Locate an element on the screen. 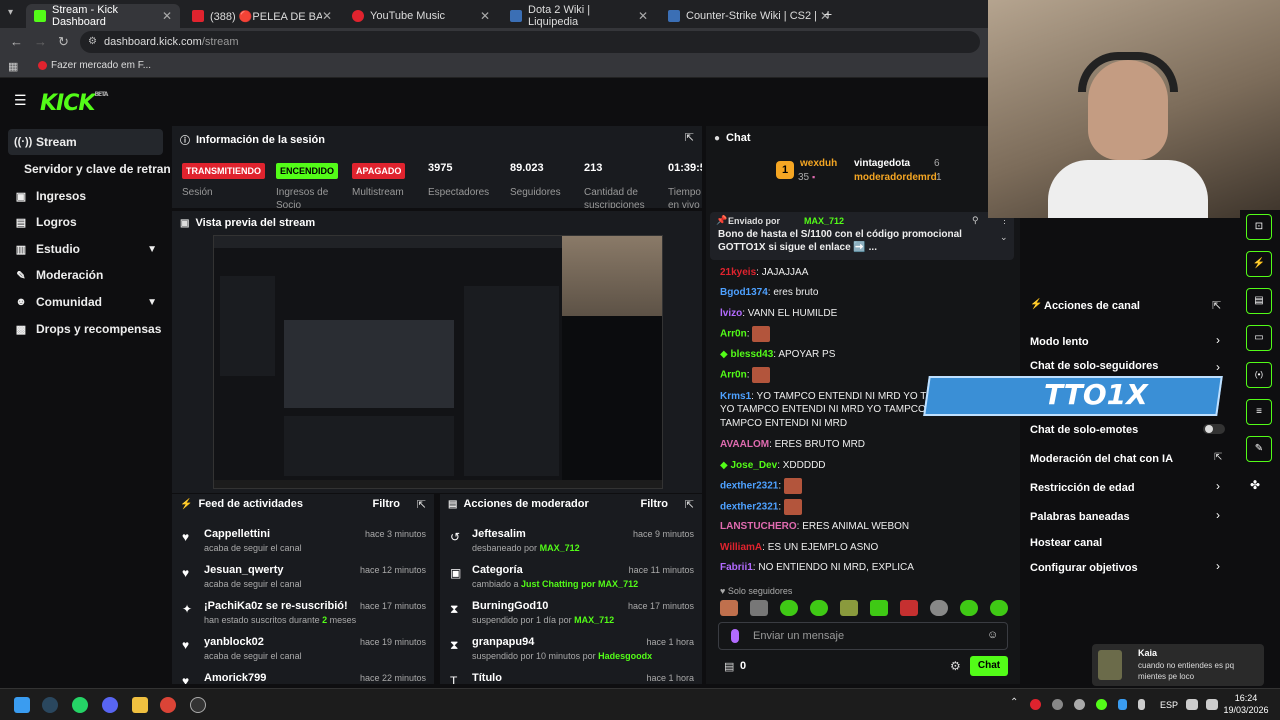 The image size is (1280, 720). sidebar-item-drops: ▩ Drops y recompensas is located at coordinates (85, 329).